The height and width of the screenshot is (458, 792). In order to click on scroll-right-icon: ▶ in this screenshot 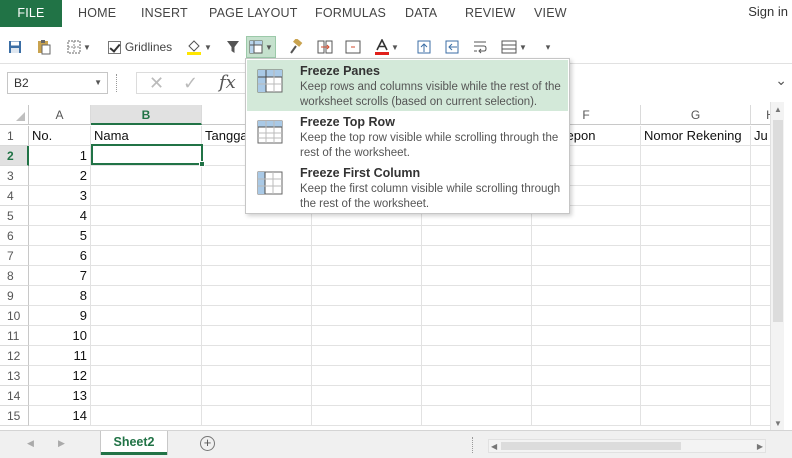, I will do `click(760, 446)`.